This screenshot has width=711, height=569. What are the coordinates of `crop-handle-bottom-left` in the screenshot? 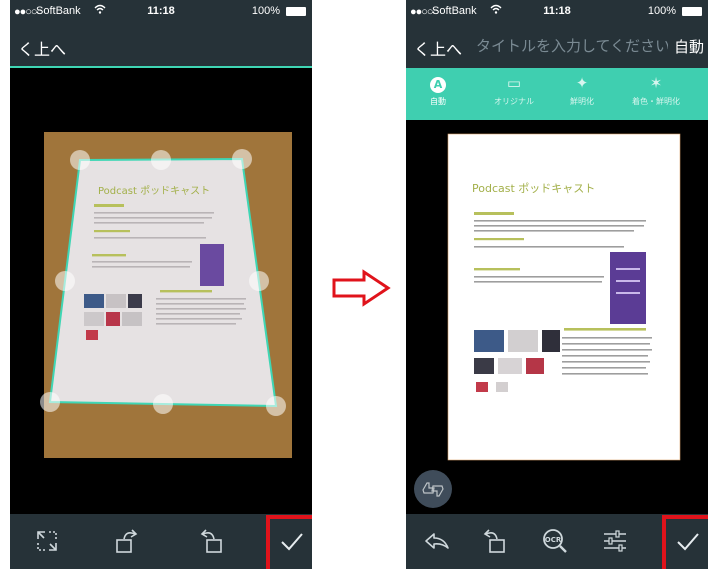 It's located at (50, 402).